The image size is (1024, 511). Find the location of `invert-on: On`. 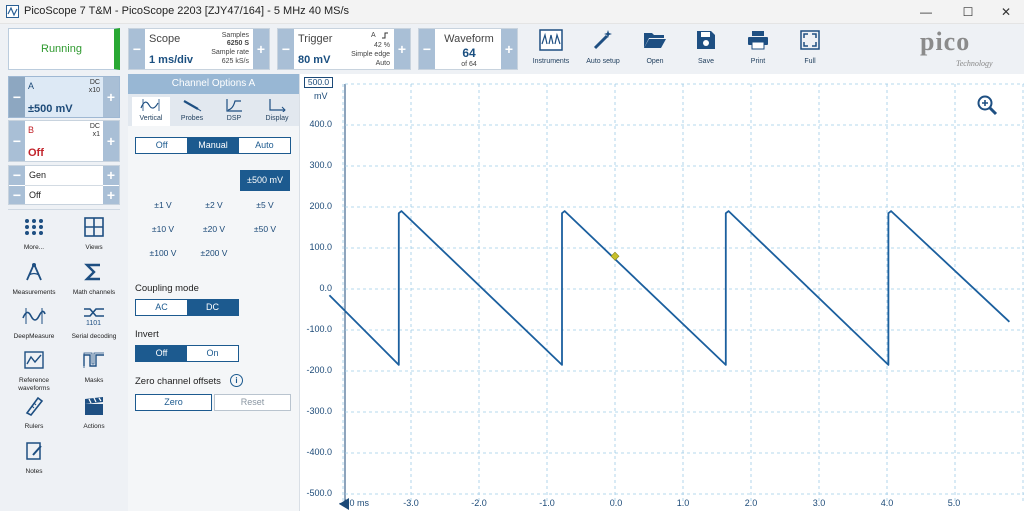

invert-on: On is located at coordinates (212, 353).